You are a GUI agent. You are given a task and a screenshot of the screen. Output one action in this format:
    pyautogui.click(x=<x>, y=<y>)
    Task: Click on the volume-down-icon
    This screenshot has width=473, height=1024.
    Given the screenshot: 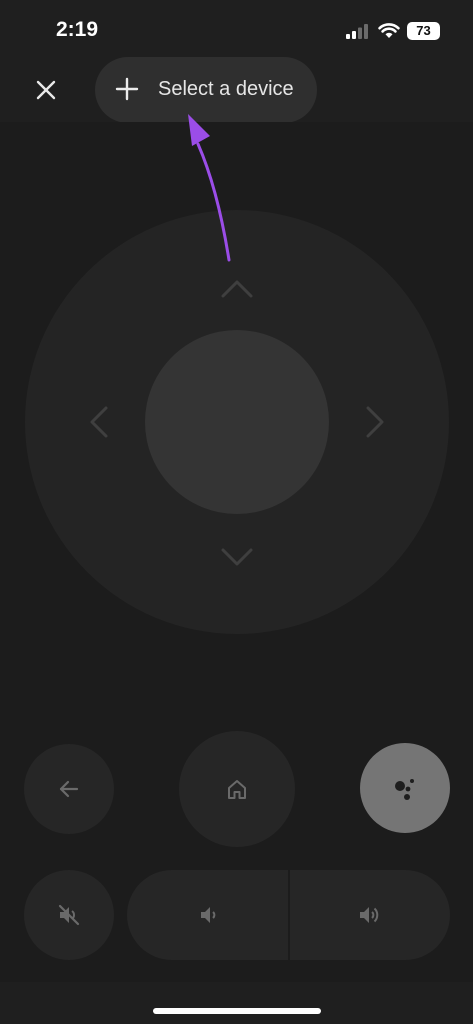 What is the action you would take?
    pyautogui.click(x=207, y=915)
    